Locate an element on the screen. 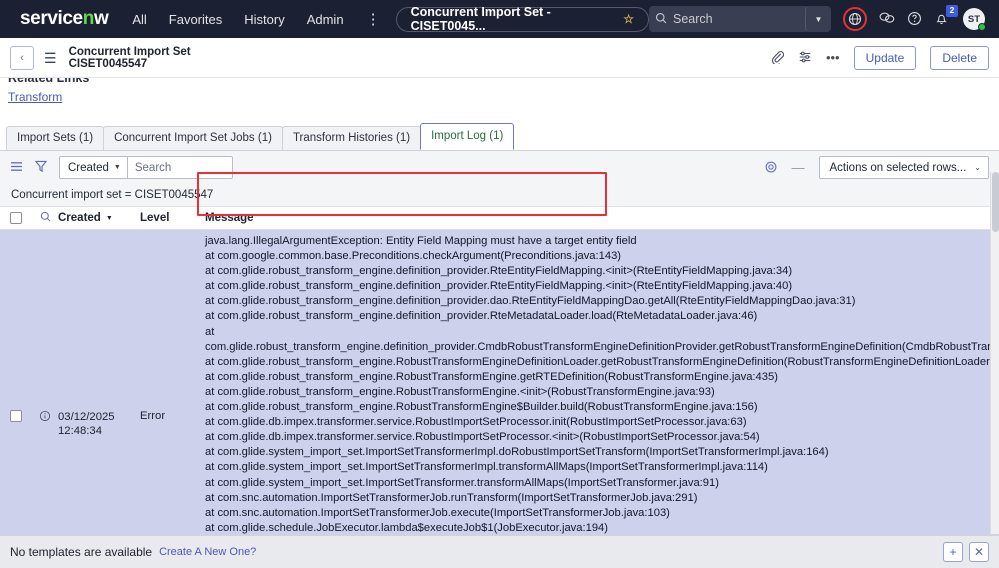  tab-concurrent-import-set-jobs: Concurrent Import Set Jobs (1) is located at coordinates (193, 138).